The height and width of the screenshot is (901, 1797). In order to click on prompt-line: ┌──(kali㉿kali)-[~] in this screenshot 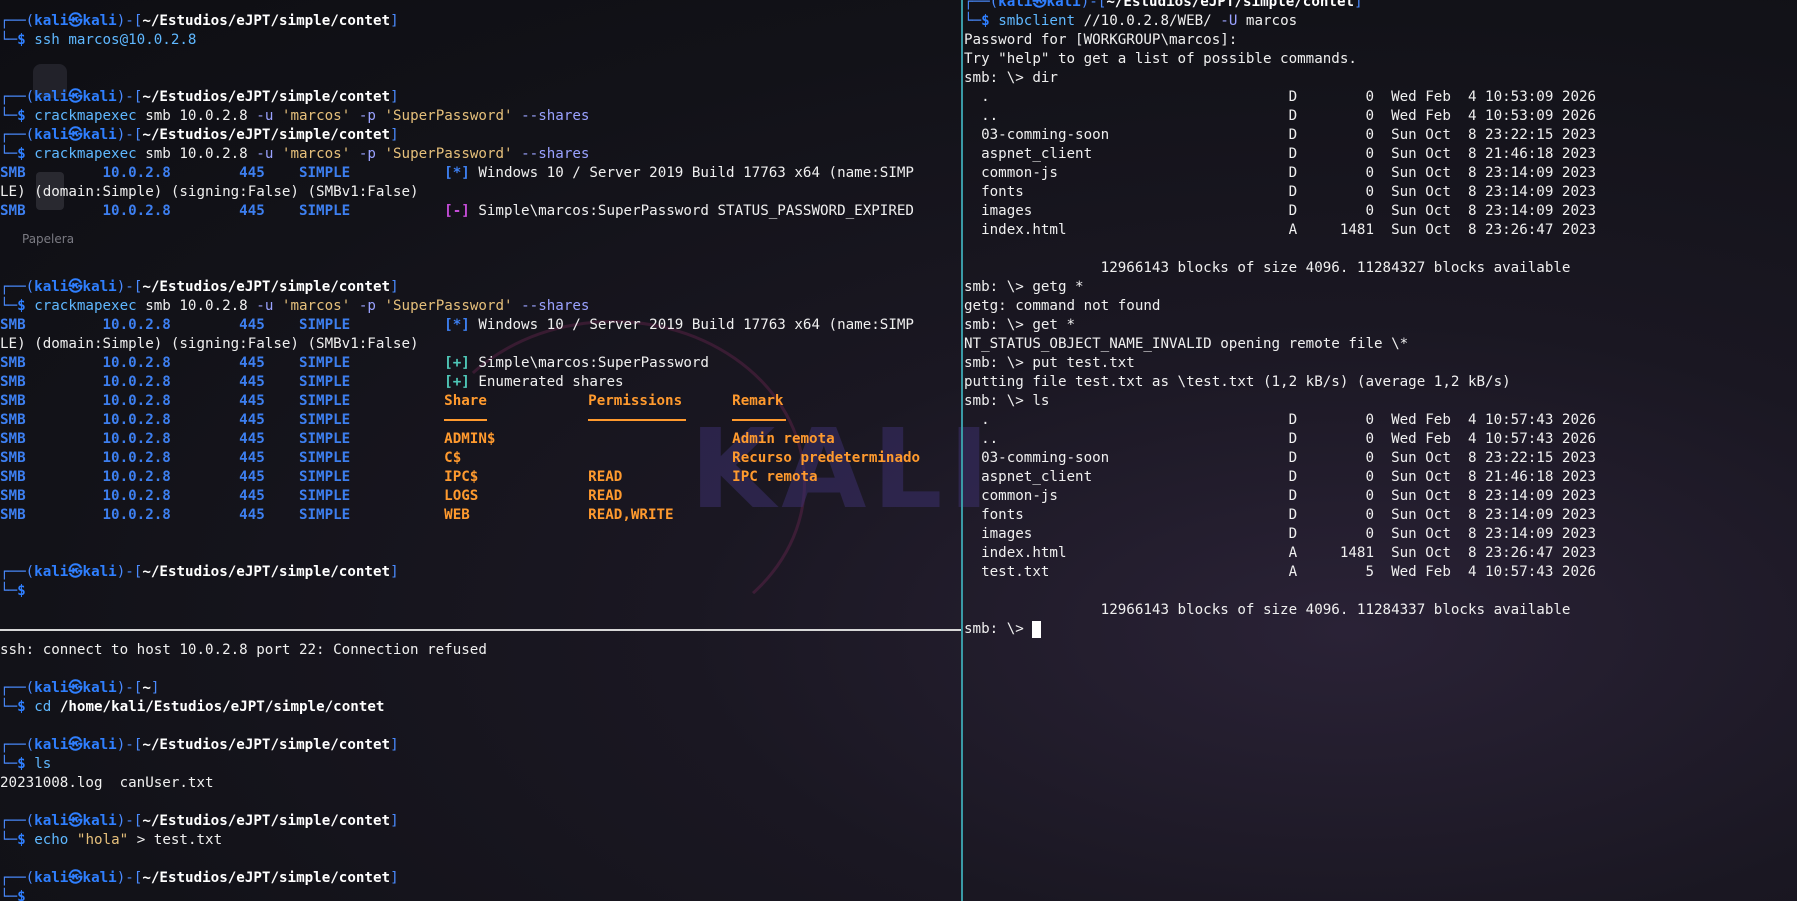, I will do `click(80, 688)`.